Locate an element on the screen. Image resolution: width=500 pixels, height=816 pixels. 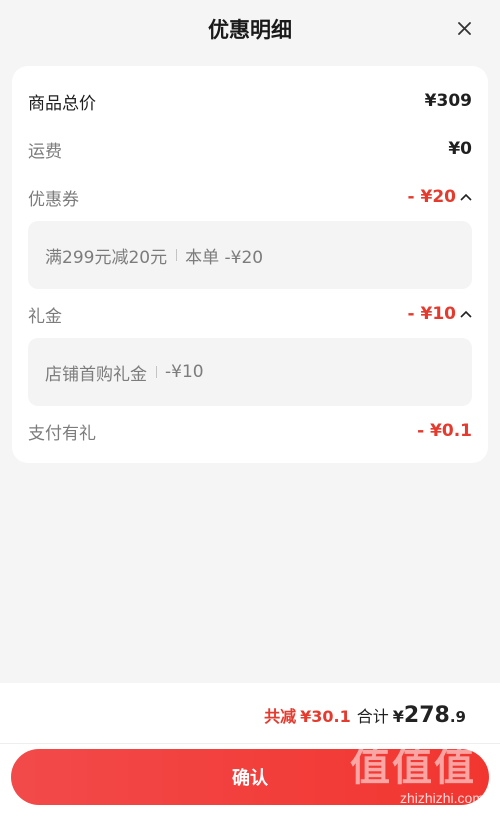
goods-total-row: 商品总价 ¥309 is located at coordinates (250, 101).